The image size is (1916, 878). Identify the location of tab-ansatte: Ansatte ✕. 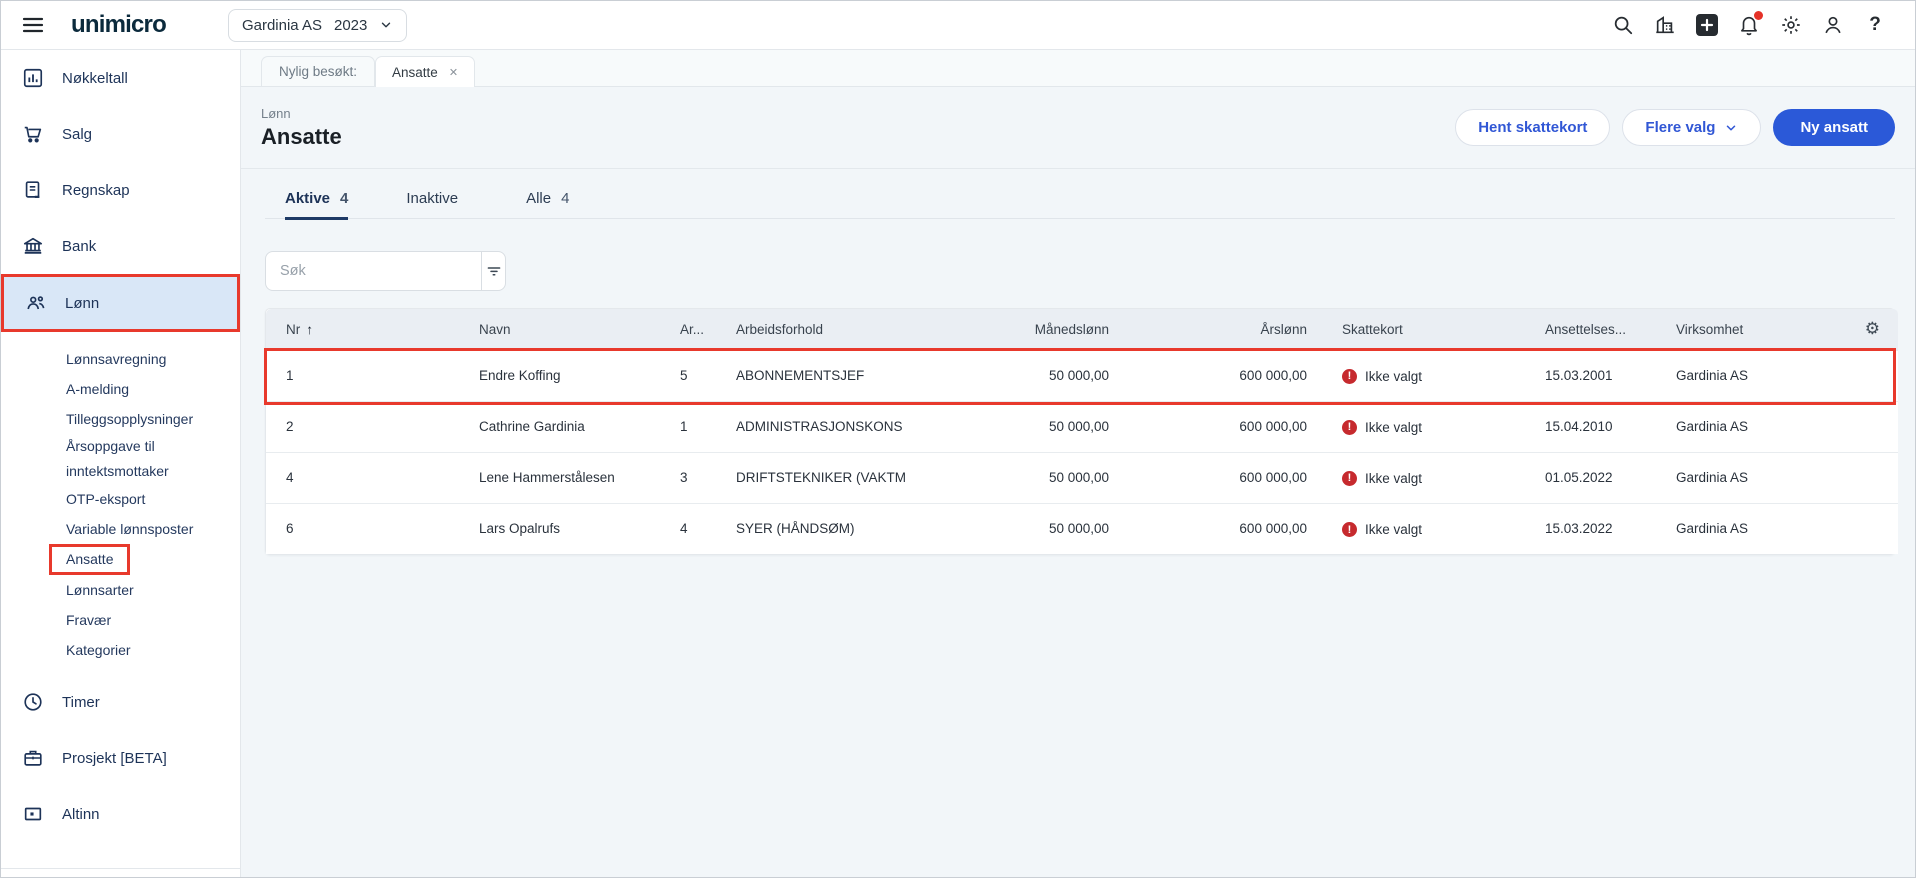
(425, 71).